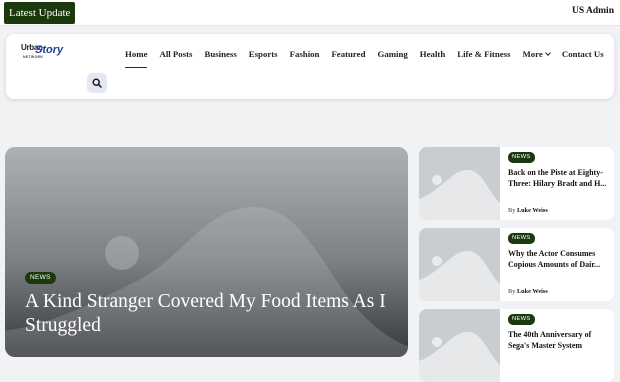 Image resolution: width=620 pixels, height=382 pixels. I want to click on logo-text-network: NETWORK, so click(33, 57).